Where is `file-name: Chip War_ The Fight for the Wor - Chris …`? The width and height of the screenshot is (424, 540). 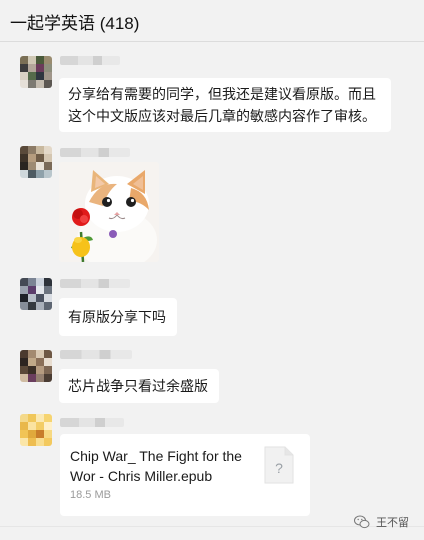
file-name: Chip War_ The Fight for the Wor - Chris … is located at coordinates (165, 466).